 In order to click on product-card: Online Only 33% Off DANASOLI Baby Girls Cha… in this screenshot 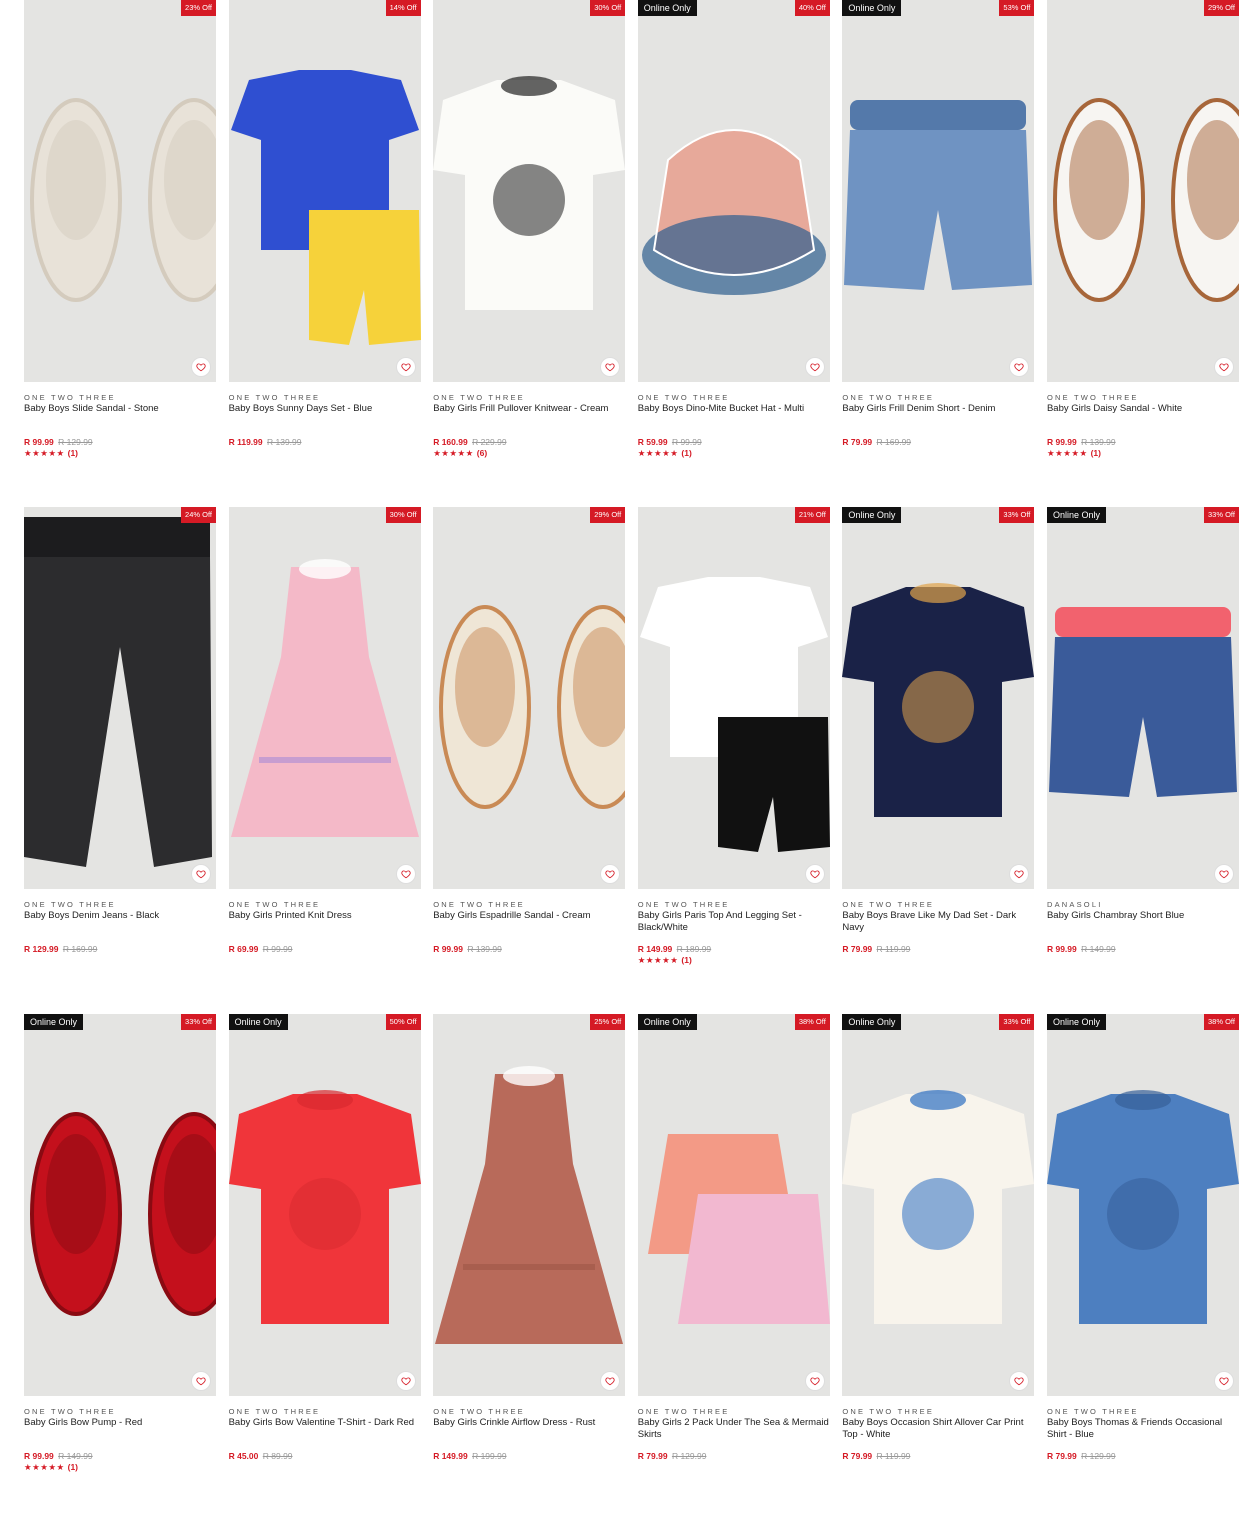, I will do `click(1142, 760)`.